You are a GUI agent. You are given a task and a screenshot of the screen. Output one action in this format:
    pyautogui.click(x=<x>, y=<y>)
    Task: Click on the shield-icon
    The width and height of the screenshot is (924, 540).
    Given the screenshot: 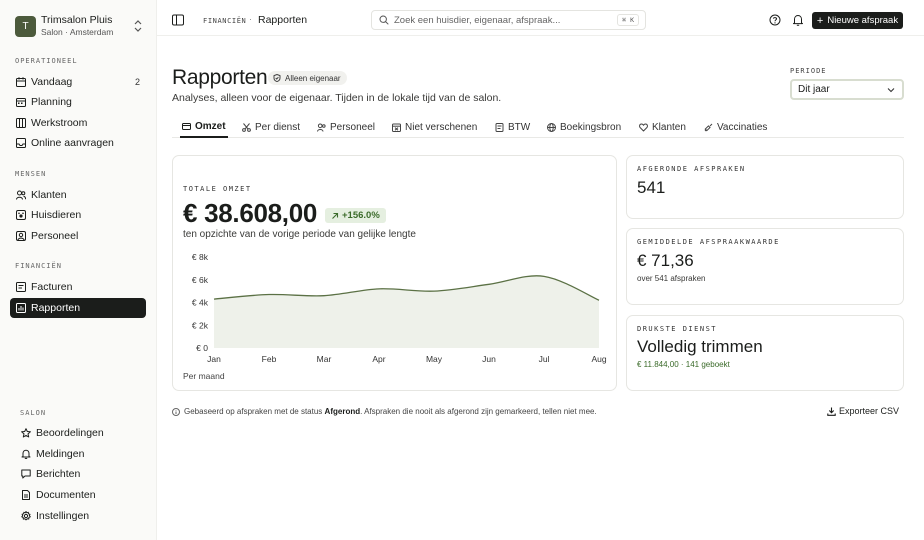 What is the action you would take?
    pyautogui.click(x=277, y=78)
    